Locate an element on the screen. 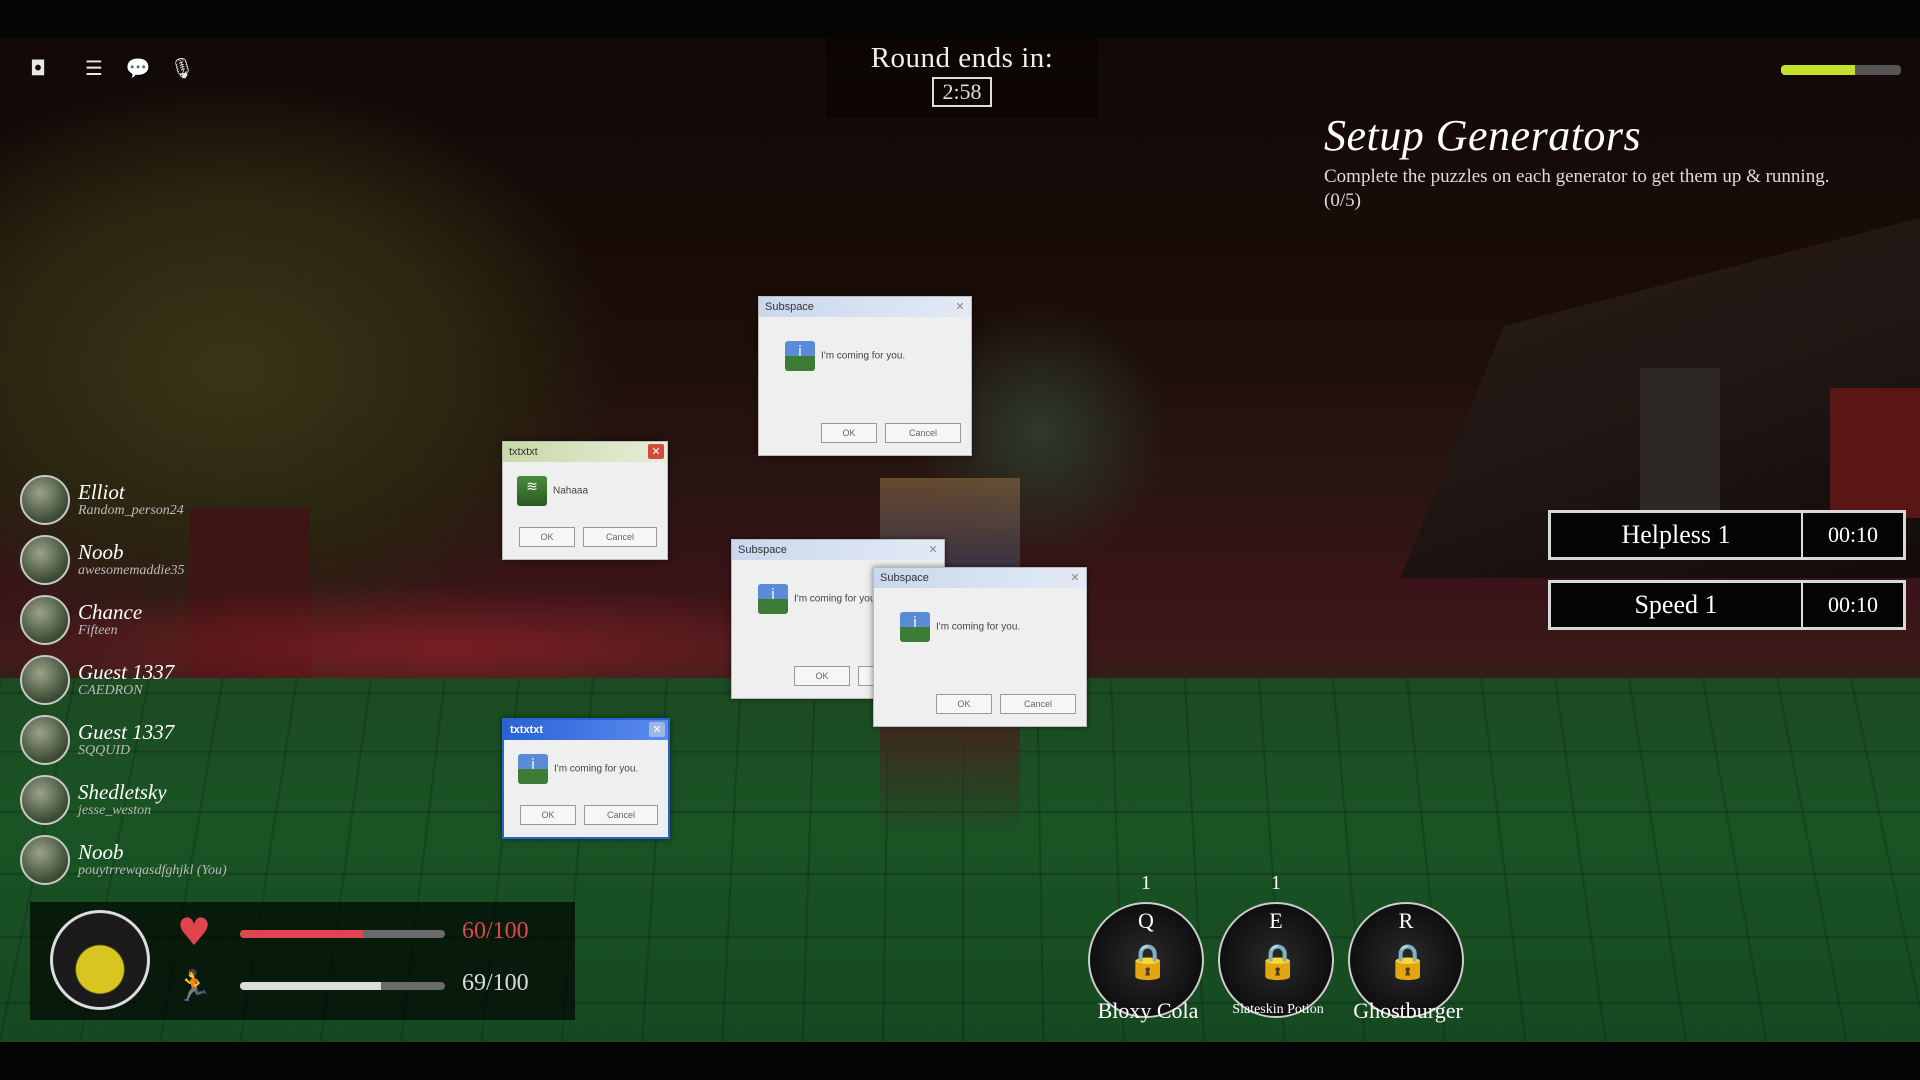 The image size is (1920, 1080). player-entry: Noob pouytrrewqasdfghjkl (You) is located at coordinates (123, 860).